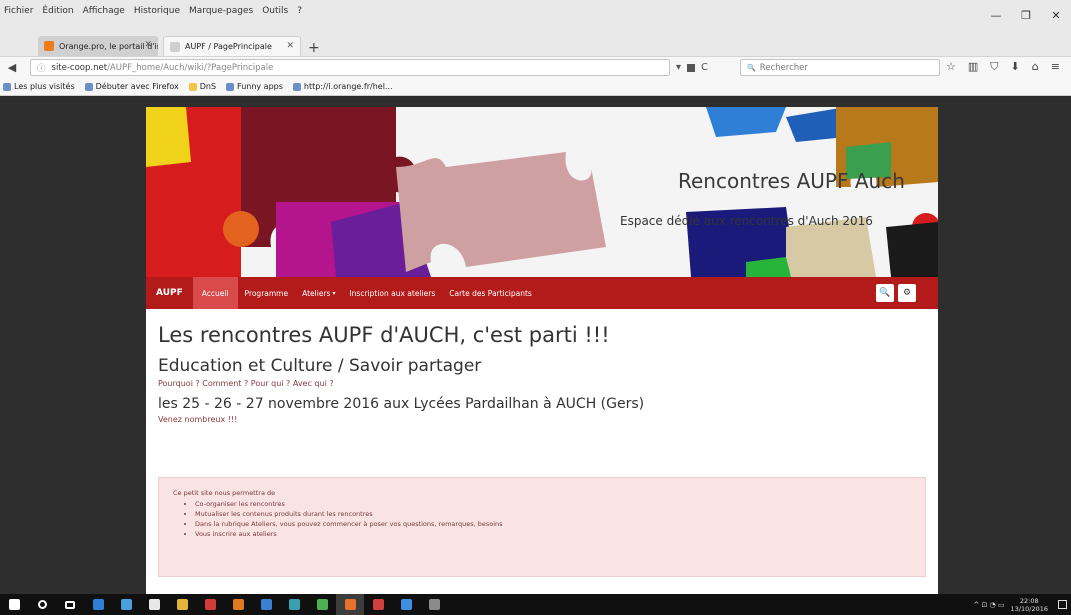  Describe the element at coordinates (210, 604) in the screenshot. I see `app-red-icon` at that location.